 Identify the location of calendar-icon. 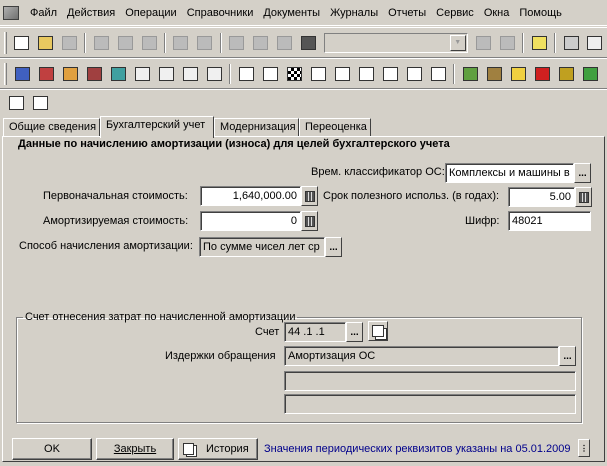
(595, 43).